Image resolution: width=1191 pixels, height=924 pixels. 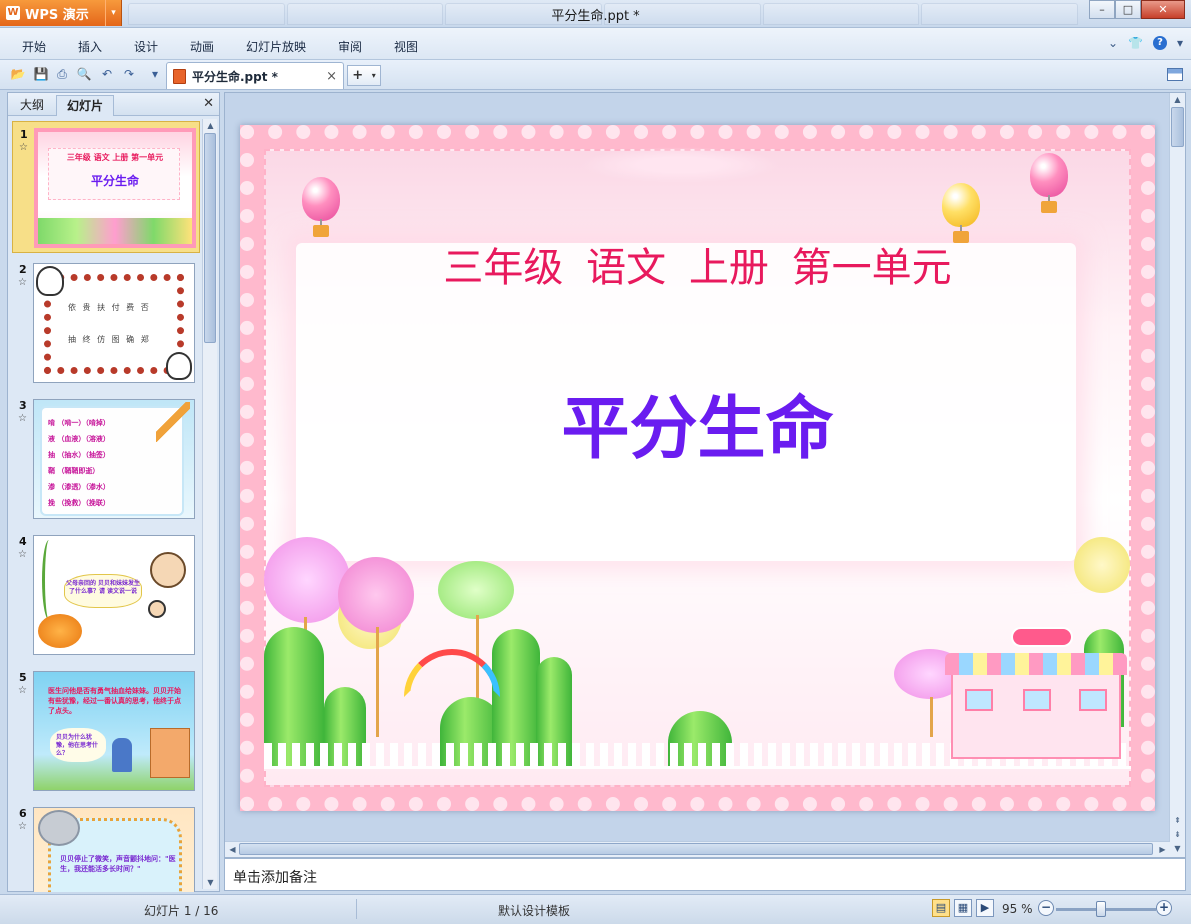 What do you see at coordinates (1177, 475) in the screenshot?
I see `editor-vertical-scrollbar: ▲ ⇞ ⇟ ▼` at bounding box center [1177, 475].